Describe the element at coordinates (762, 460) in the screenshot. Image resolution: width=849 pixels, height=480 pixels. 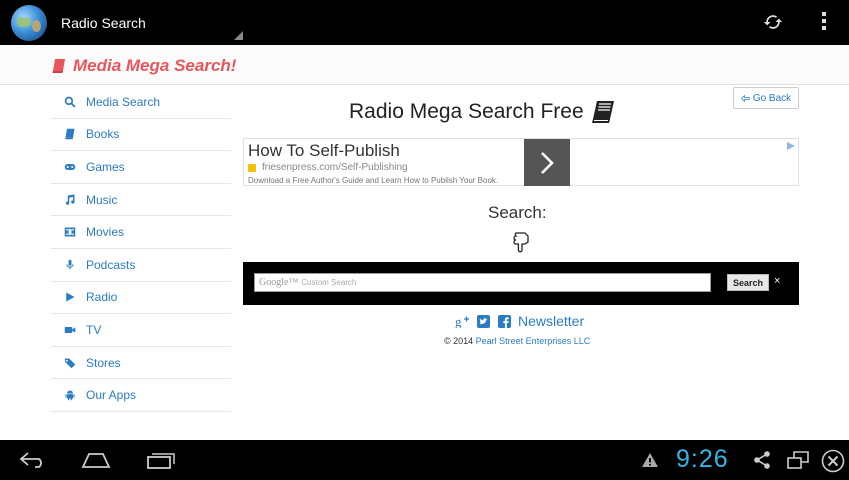
I see `share-icon` at that location.